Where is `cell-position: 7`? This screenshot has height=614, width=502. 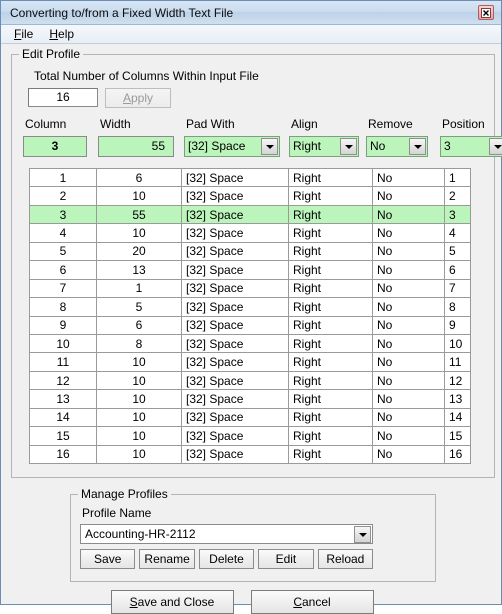
cell-position: 7 is located at coordinates (457, 288).